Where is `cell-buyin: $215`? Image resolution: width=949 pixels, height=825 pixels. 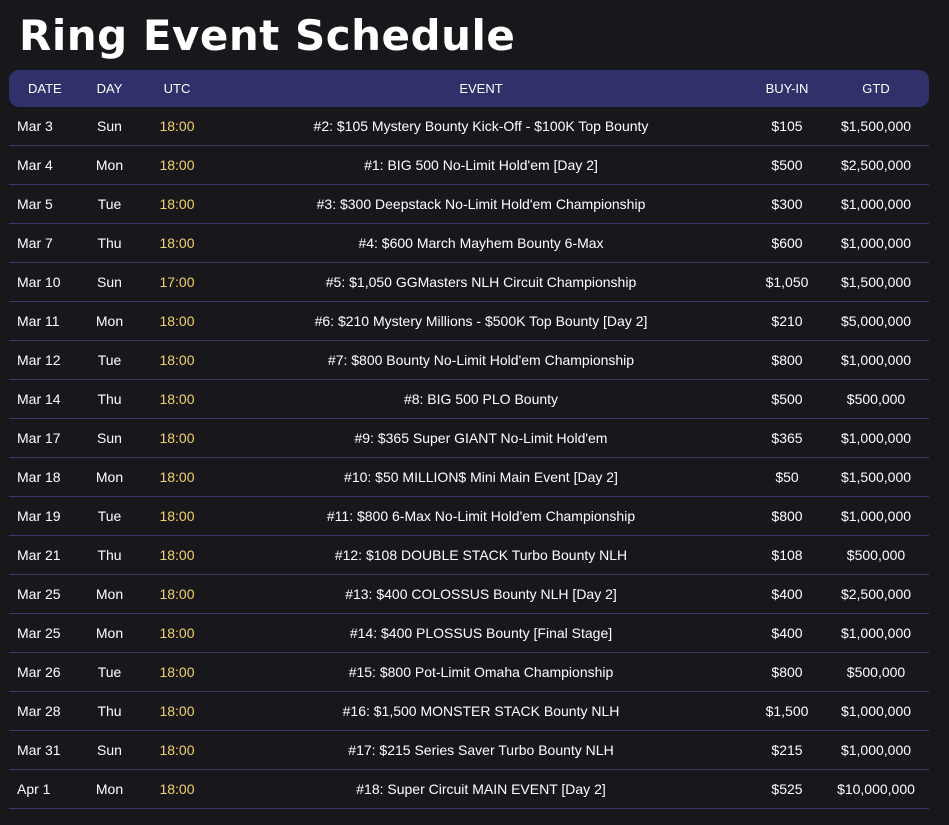 cell-buyin: $215 is located at coordinates (787, 750).